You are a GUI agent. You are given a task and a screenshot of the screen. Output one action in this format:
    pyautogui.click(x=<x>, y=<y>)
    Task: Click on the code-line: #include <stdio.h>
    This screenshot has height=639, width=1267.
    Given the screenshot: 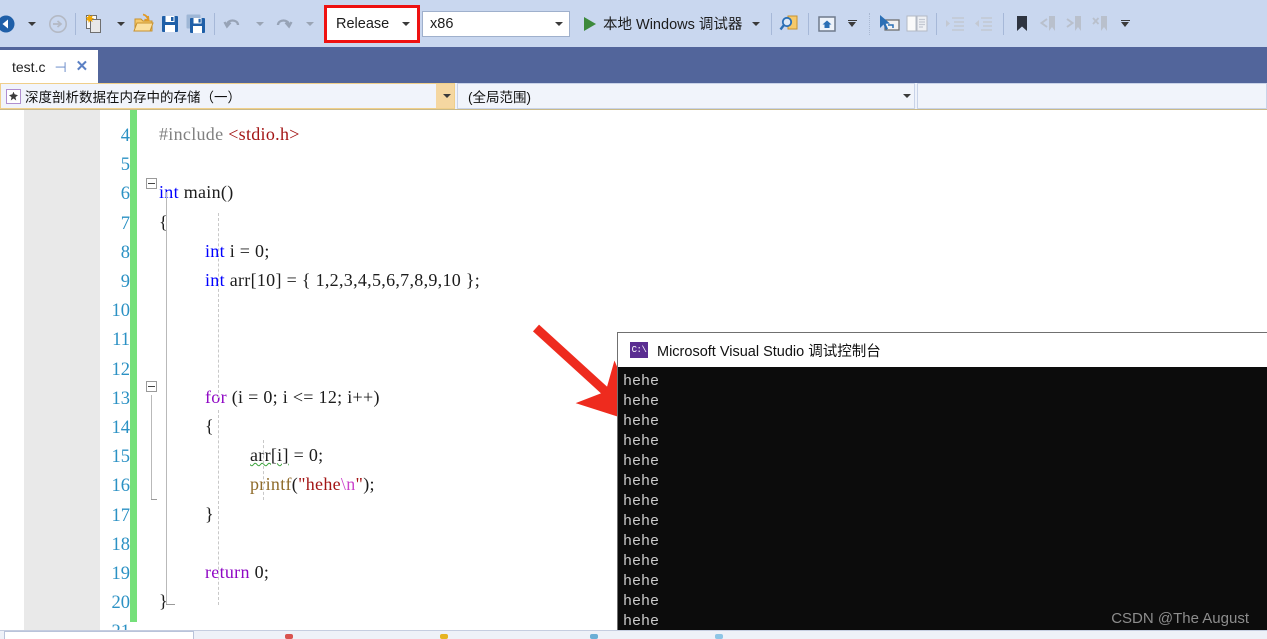 What is the action you would take?
    pyautogui.click(x=229, y=134)
    